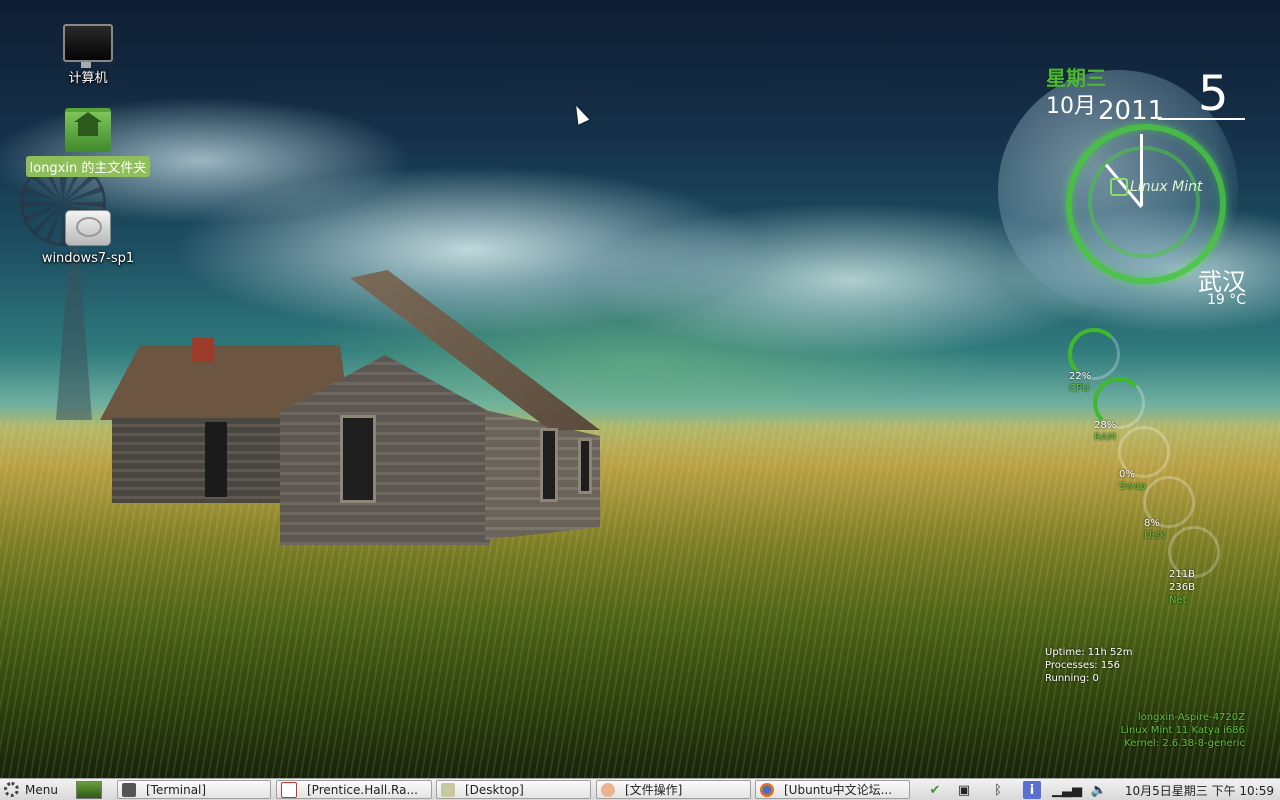  Describe the element at coordinates (88, 228) in the screenshot. I see `drive-icon` at that location.